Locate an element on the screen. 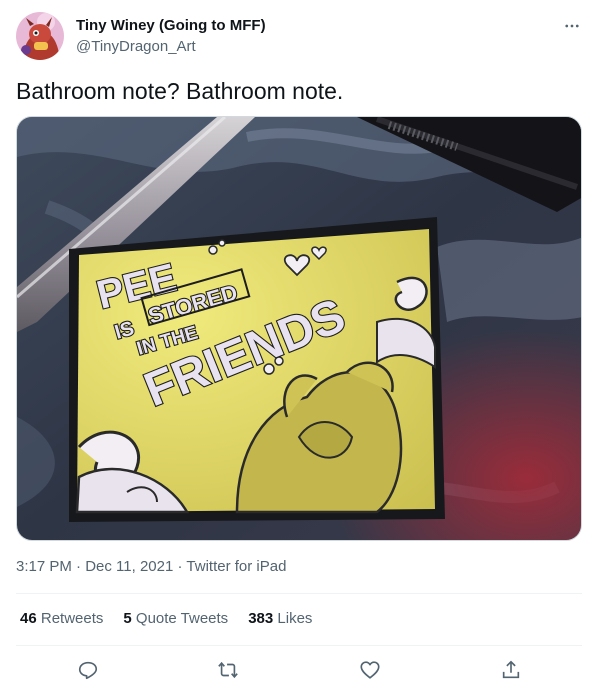  quote-tweets-stat: 5 Quote Tweets is located at coordinates (175, 619).